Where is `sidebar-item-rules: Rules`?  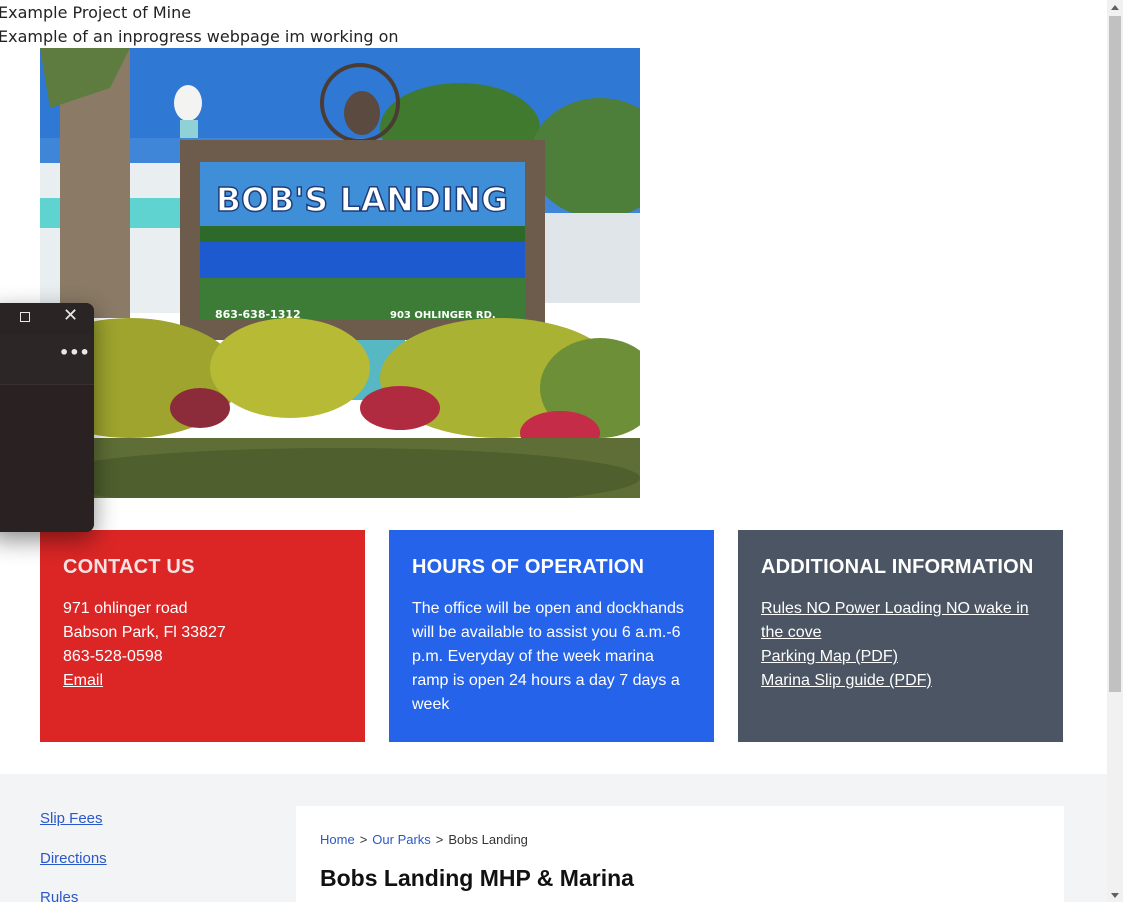
sidebar-item-rules: Rules is located at coordinates (59, 895).